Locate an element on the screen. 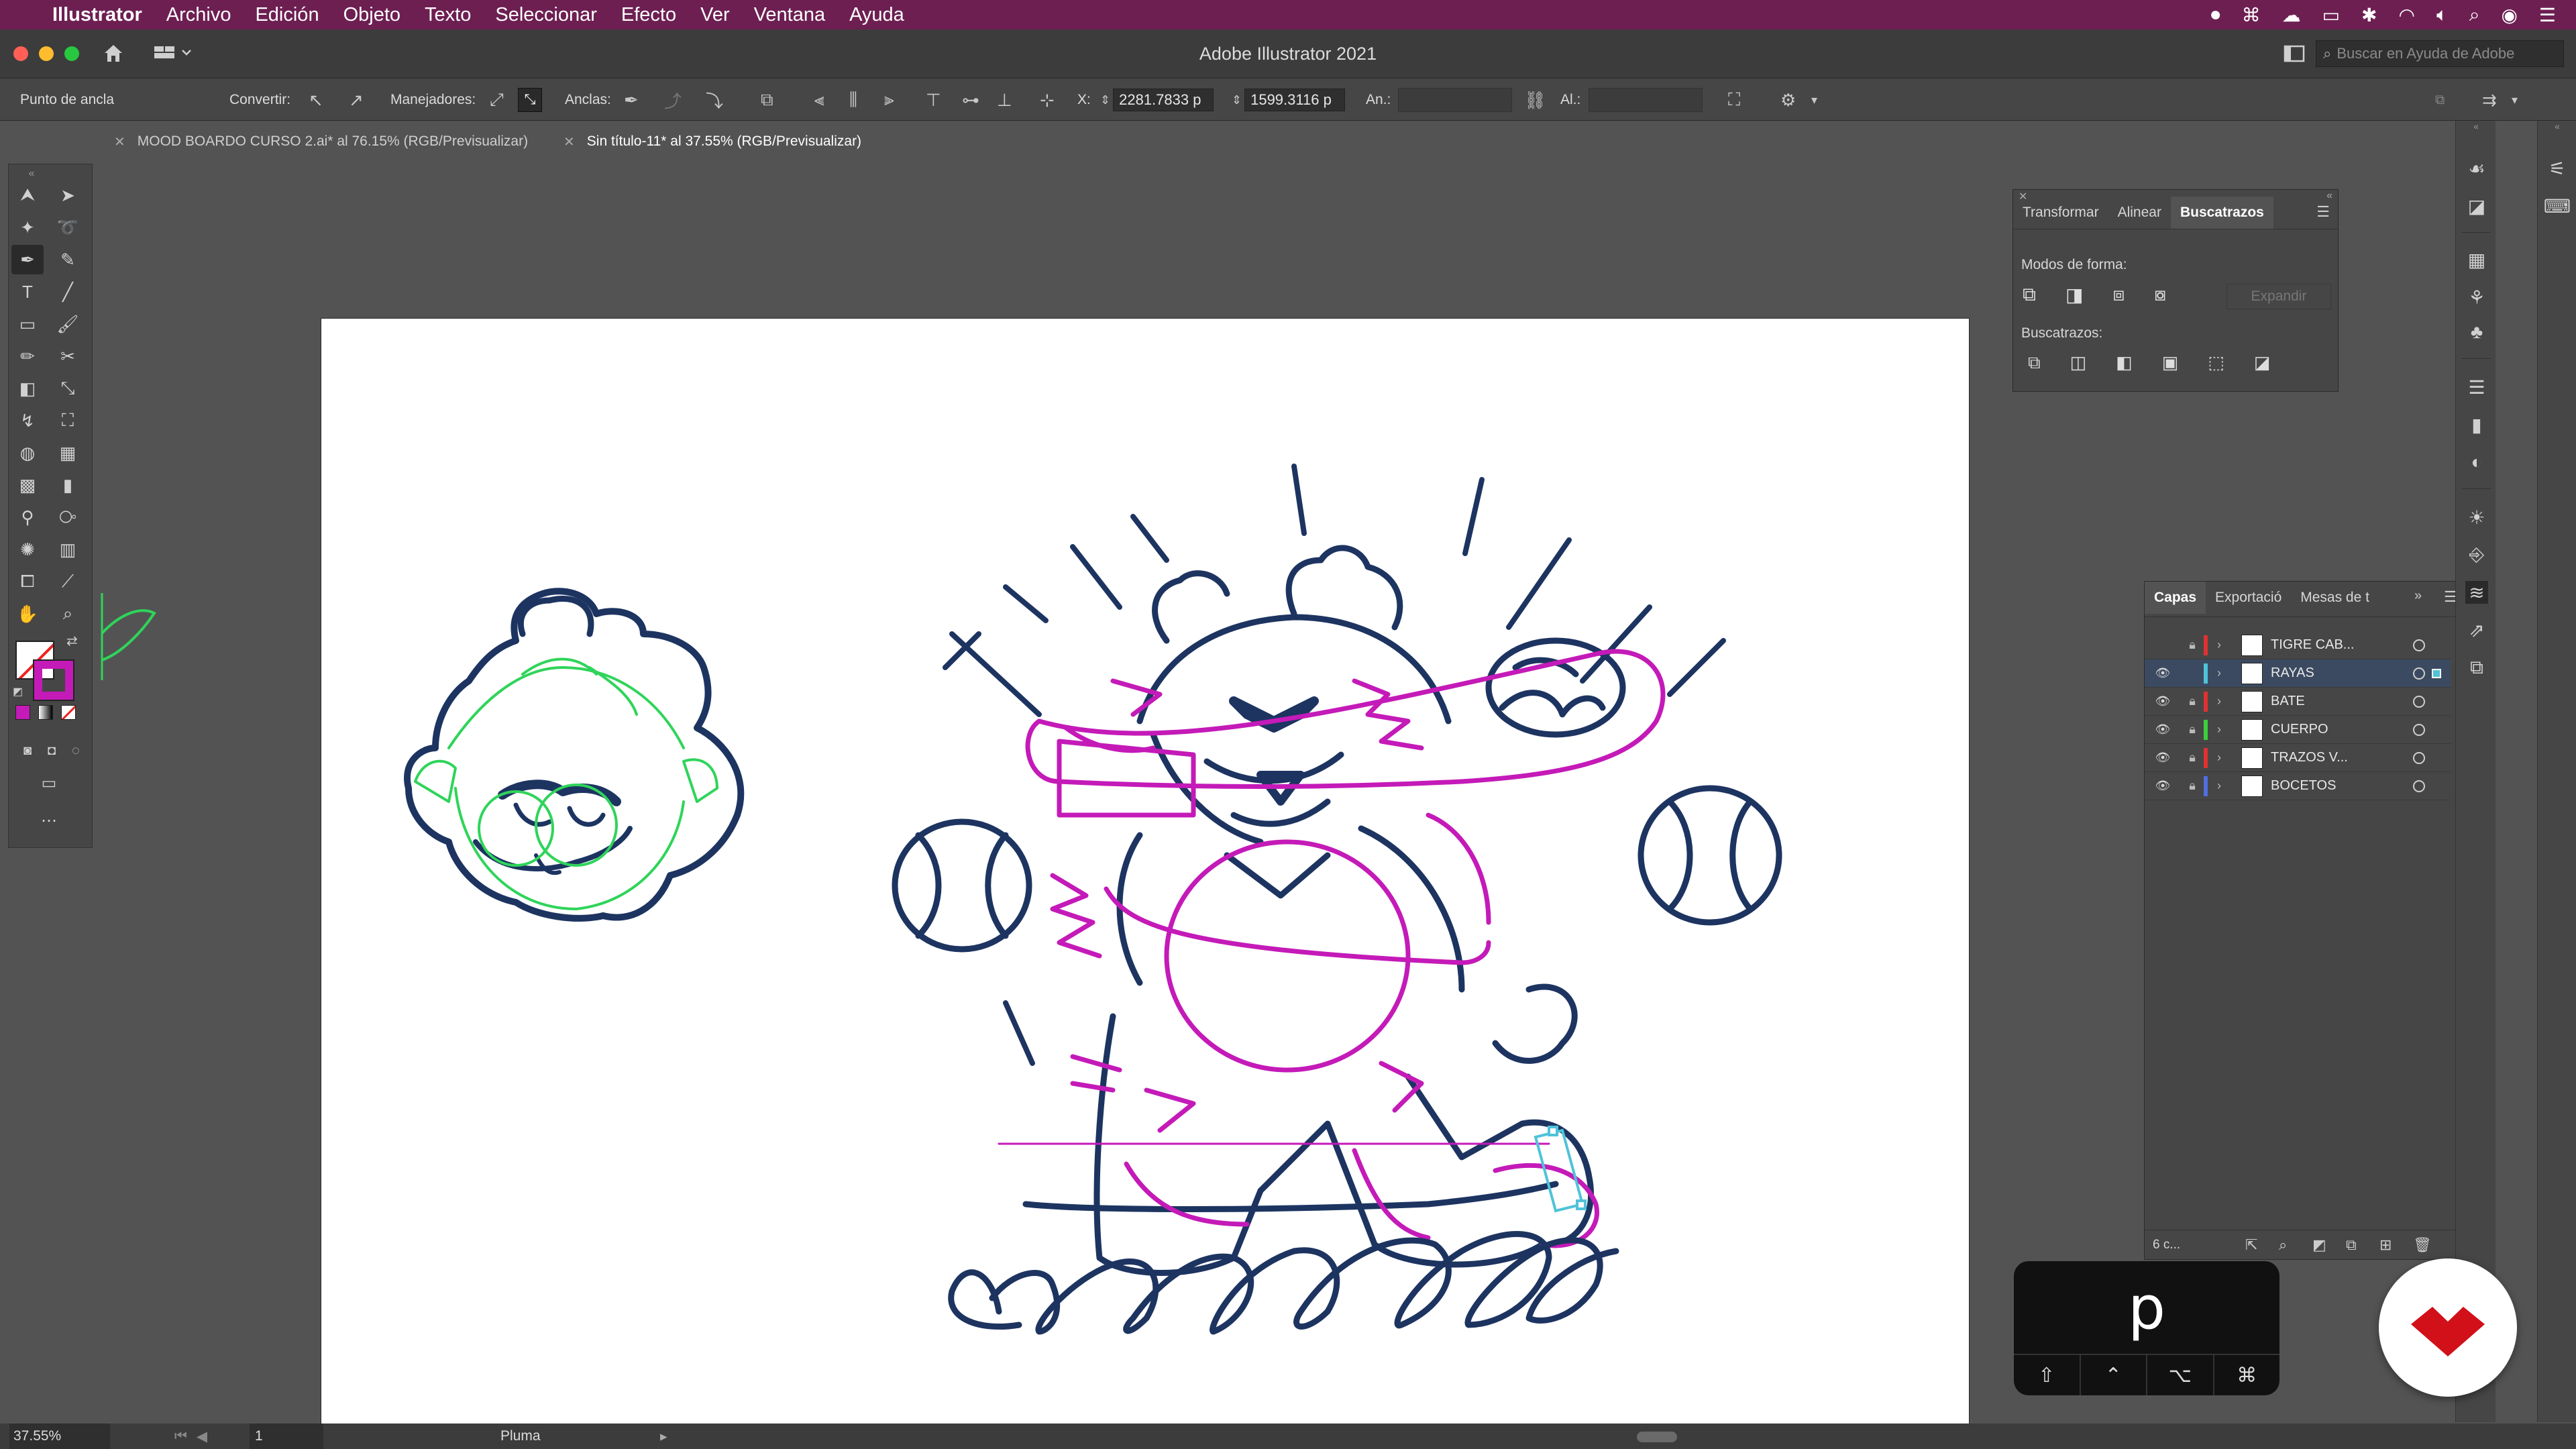 The image size is (2576, 1449). creative-cloud-icon: ☁ is located at coordinates (2291, 15).